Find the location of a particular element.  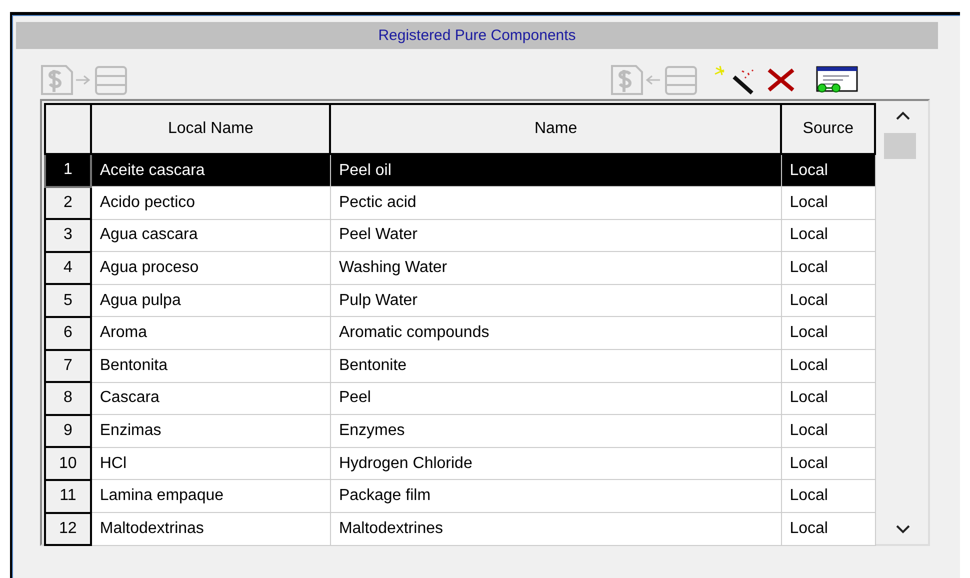

table-cell: Enzymes is located at coordinates (556, 431).